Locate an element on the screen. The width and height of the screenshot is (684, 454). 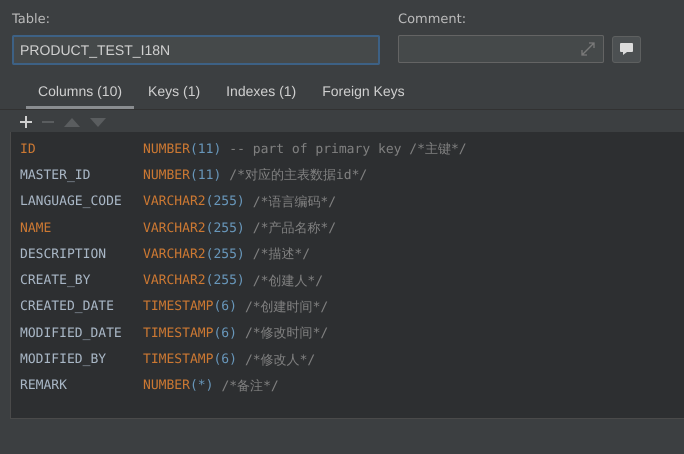
add-icon is located at coordinates (26, 122).